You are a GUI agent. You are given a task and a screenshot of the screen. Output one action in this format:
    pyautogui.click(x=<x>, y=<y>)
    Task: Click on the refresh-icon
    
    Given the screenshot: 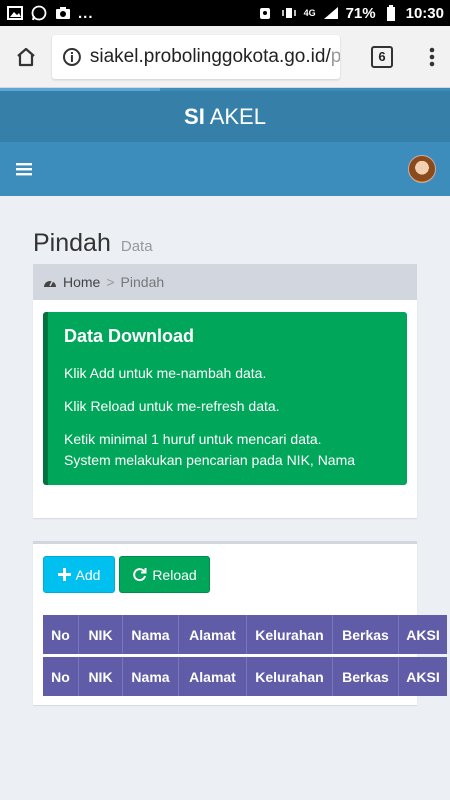 What is the action you would take?
    pyautogui.click(x=140, y=575)
    